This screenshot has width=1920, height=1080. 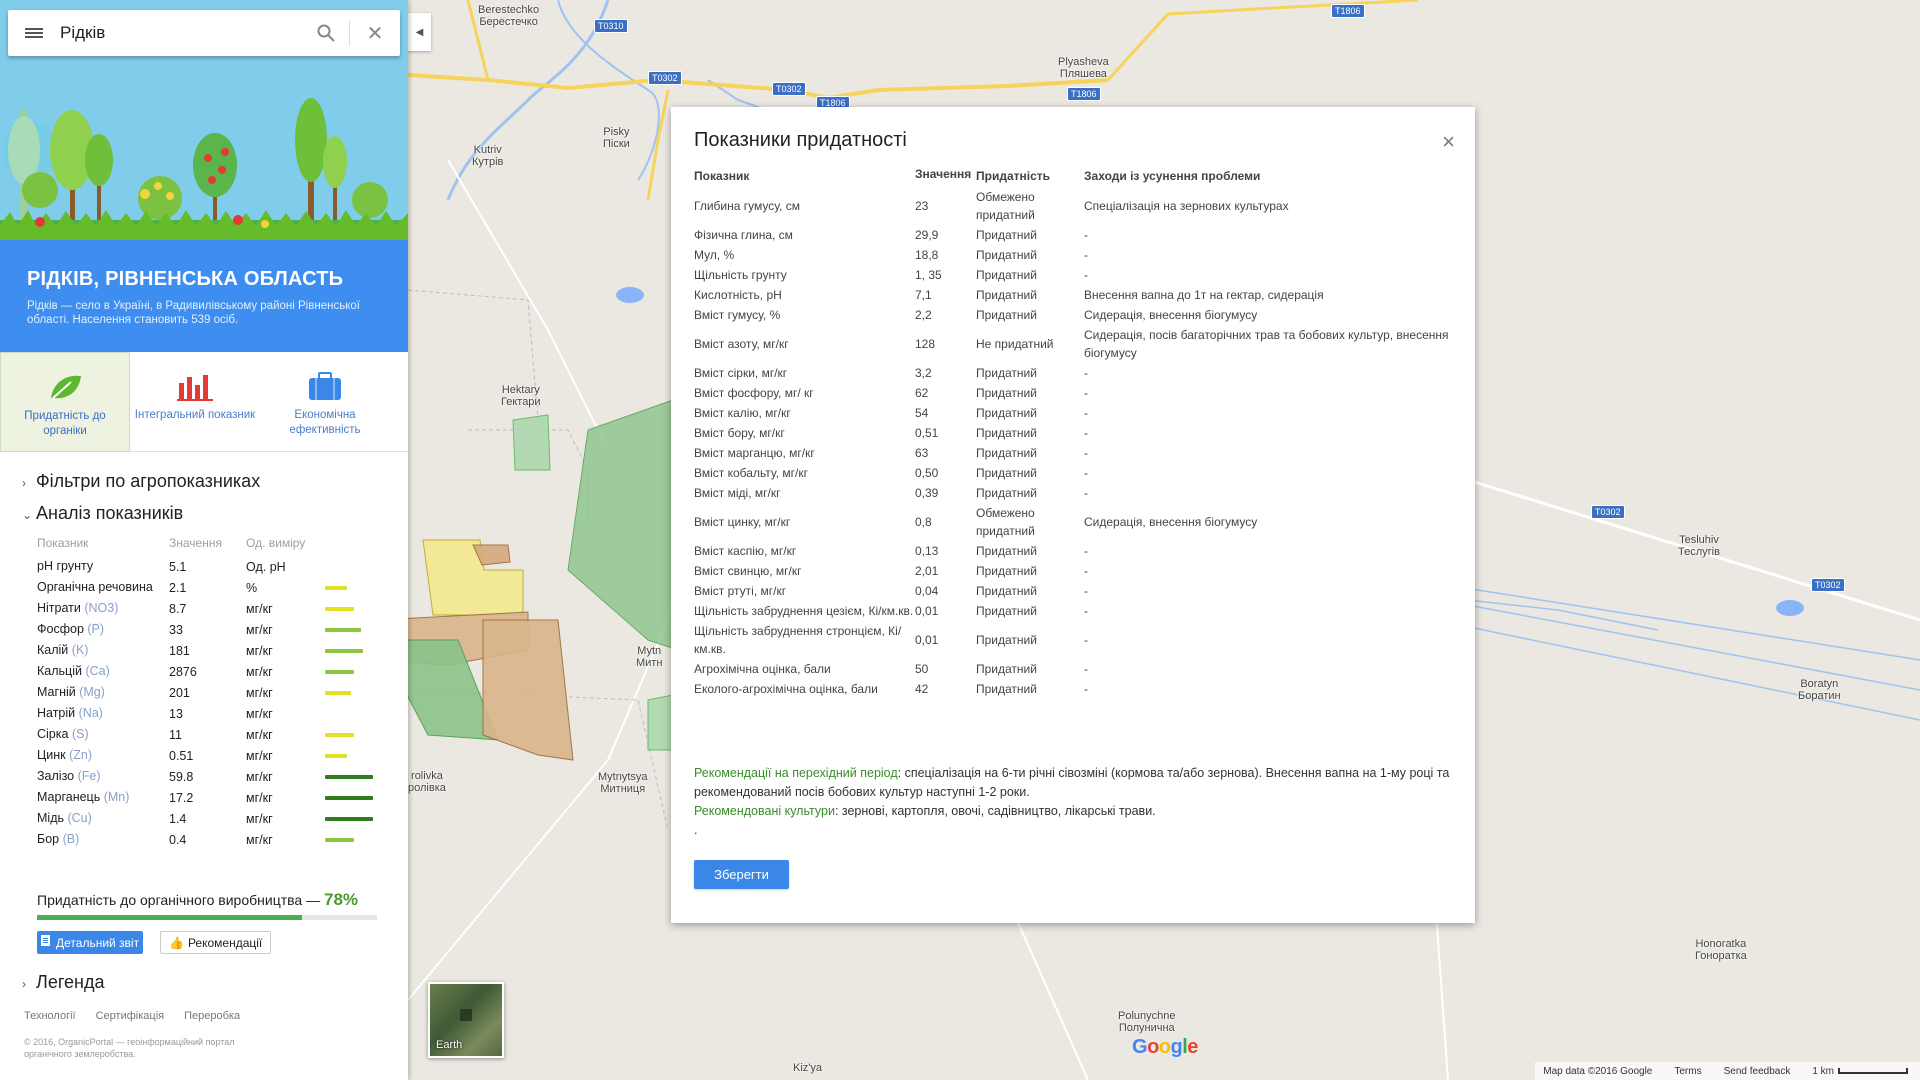 I want to click on tab-organic-suitability: Придатність до органіки, so click(x=65, y=402).